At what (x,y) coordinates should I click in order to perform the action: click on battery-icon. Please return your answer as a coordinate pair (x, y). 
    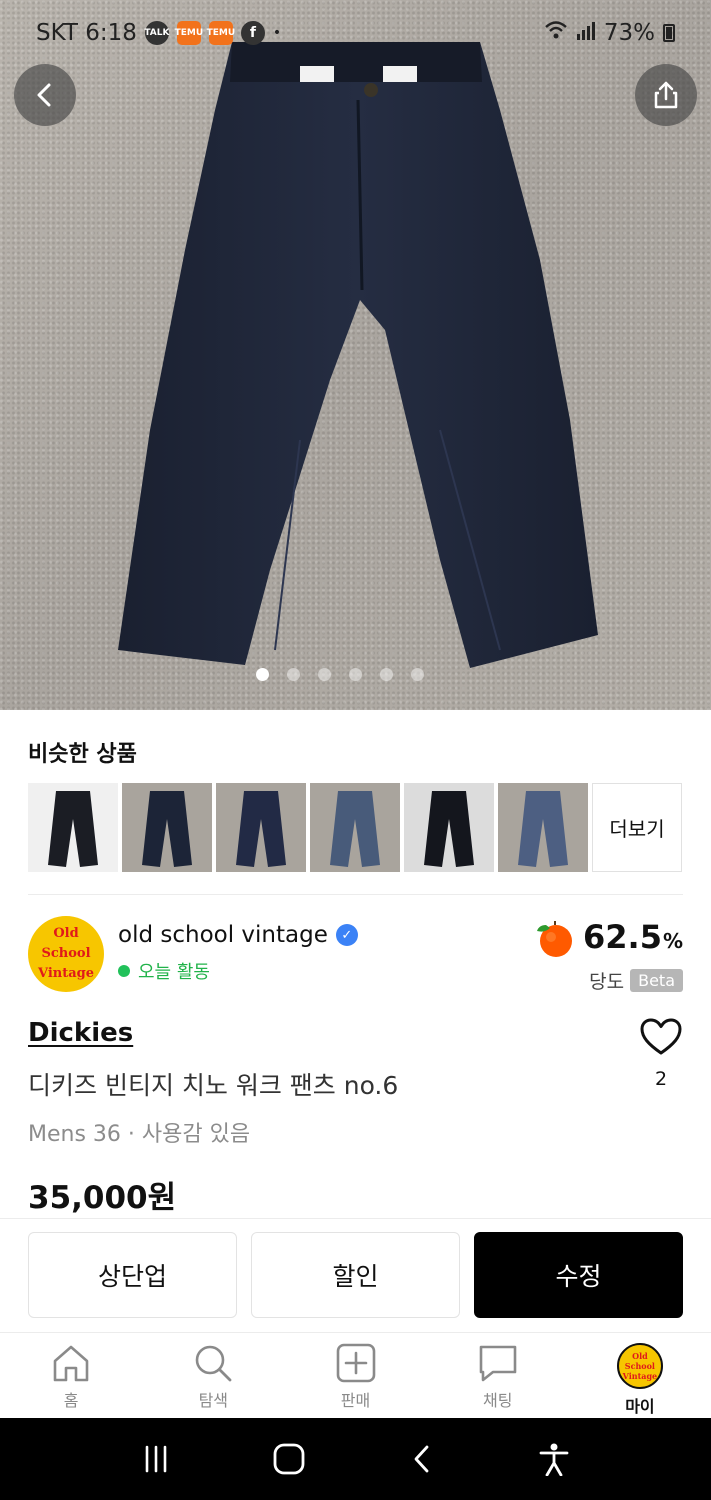
    Looking at the image, I should click on (669, 33).